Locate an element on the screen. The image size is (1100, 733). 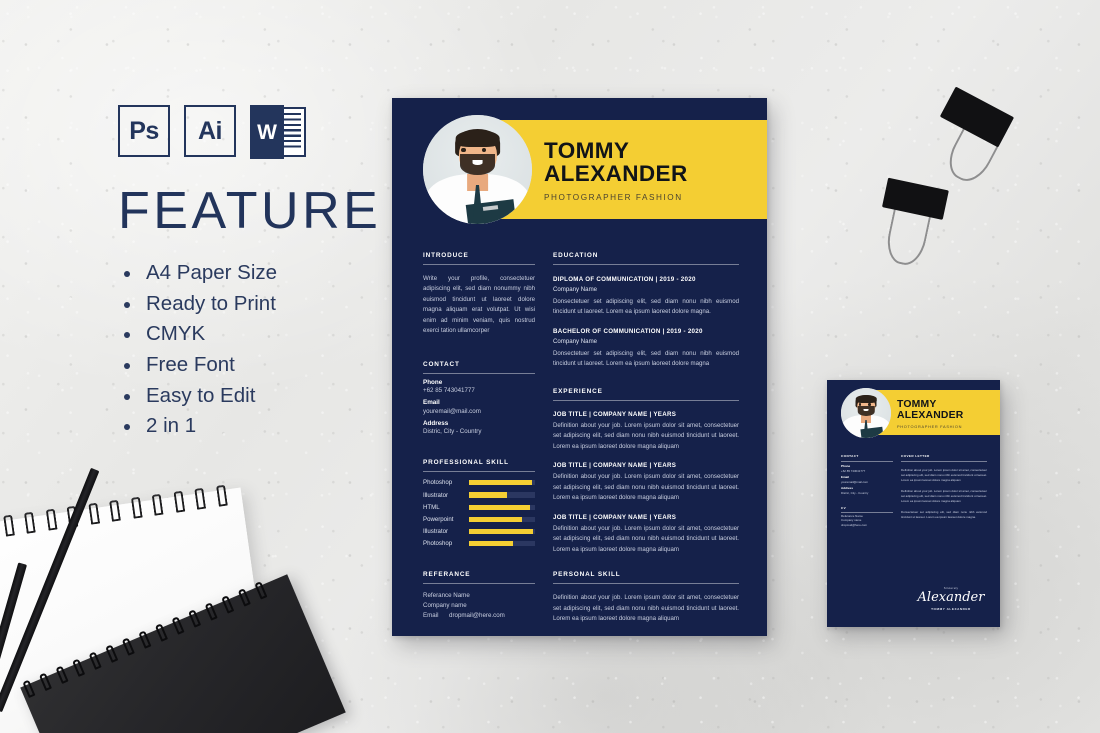
word-badge: W is located at coordinates (278, 132).